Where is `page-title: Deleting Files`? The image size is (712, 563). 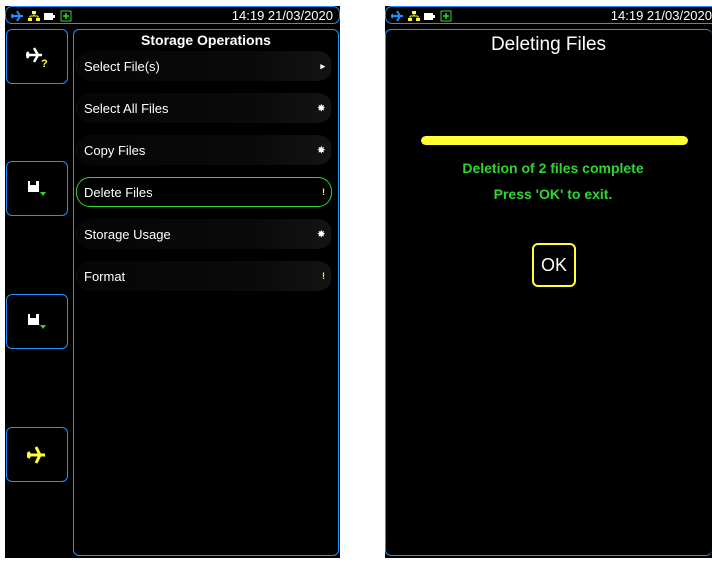 page-title: Deleting Files is located at coordinates (548, 44).